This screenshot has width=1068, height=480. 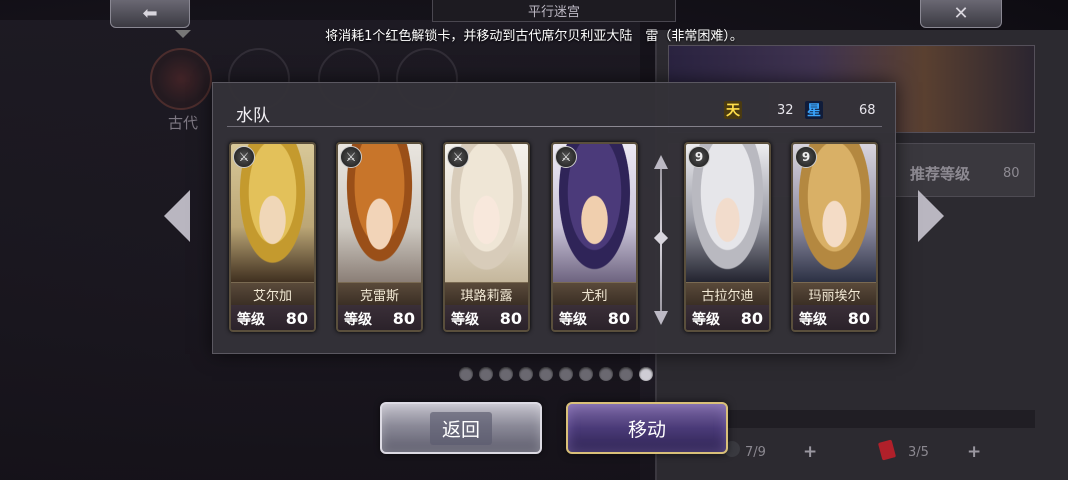 I want to click on character-card: 9 古拉尔迪 等级 80, so click(x=727, y=237).